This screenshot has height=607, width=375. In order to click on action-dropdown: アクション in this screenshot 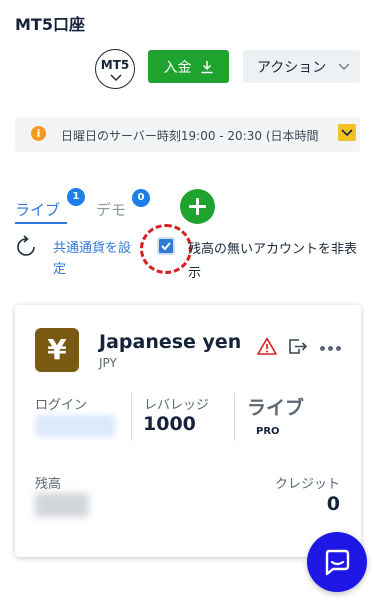, I will do `click(301, 66)`.